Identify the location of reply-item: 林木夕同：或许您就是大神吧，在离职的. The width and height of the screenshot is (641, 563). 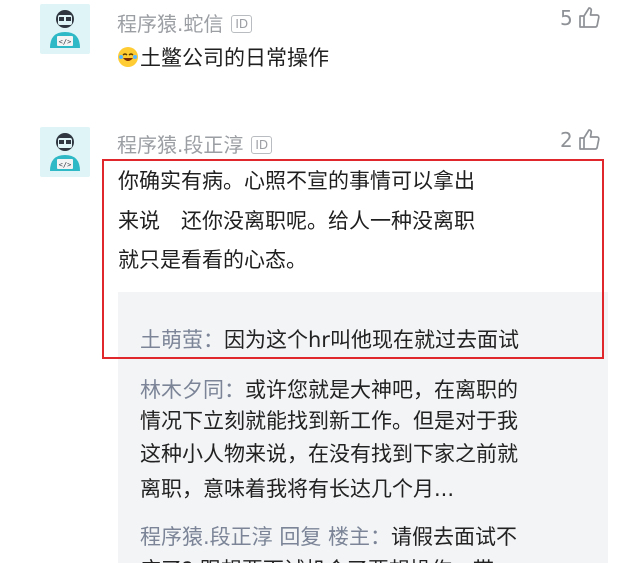
(329, 389).